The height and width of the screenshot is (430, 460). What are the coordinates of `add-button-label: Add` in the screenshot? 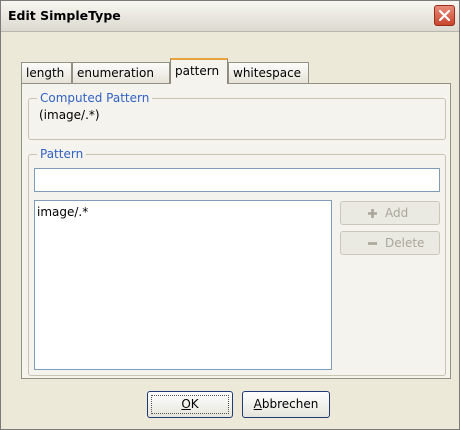 It's located at (397, 213).